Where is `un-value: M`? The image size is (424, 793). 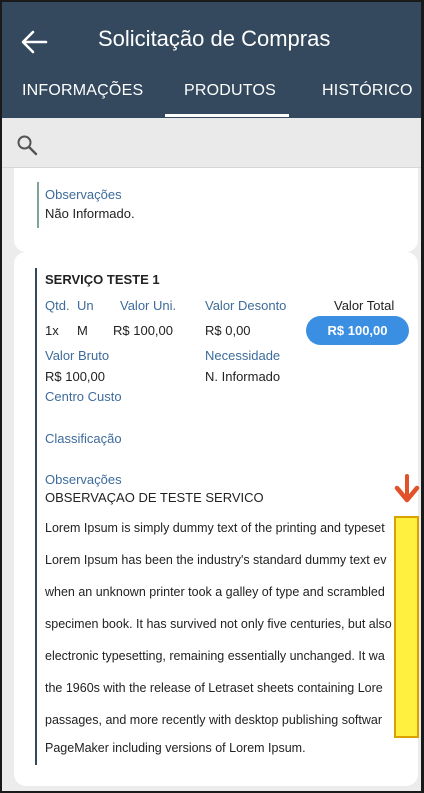 un-value: M is located at coordinates (82, 330).